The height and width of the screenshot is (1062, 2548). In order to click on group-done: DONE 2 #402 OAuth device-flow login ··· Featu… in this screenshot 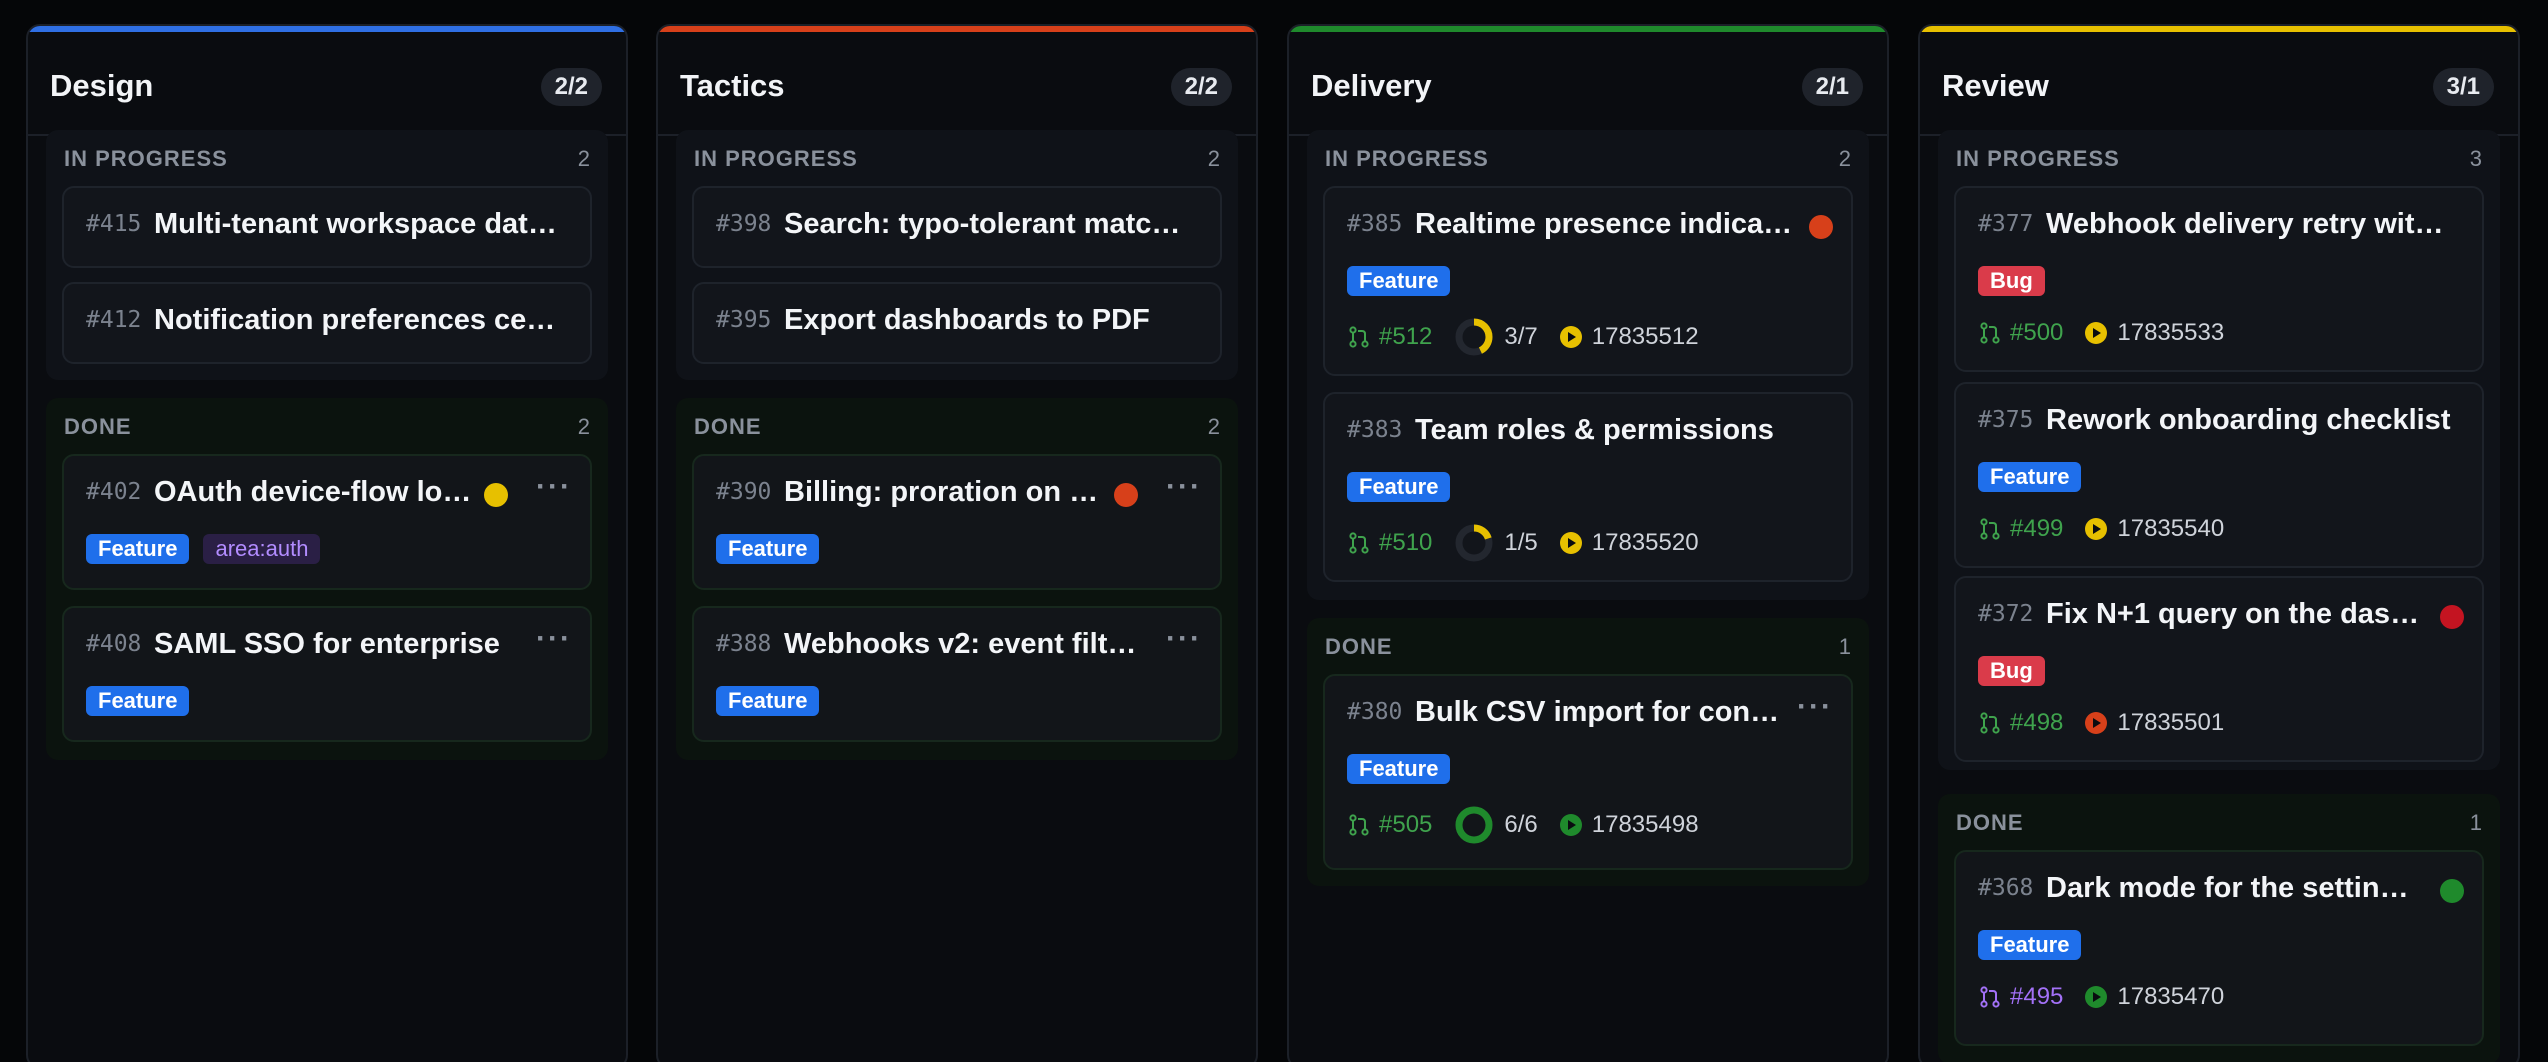, I will do `click(327, 579)`.